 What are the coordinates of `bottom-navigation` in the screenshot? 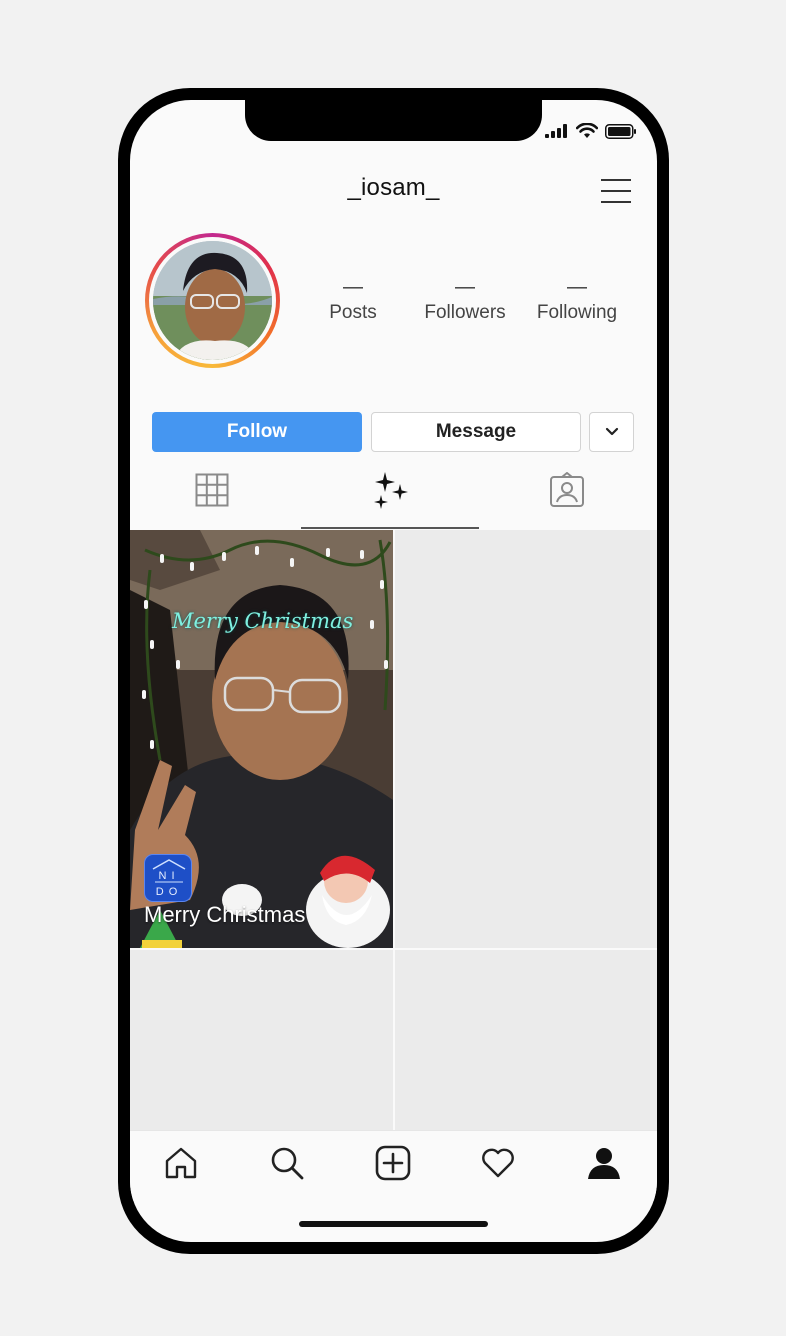 It's located at (393, 1165).